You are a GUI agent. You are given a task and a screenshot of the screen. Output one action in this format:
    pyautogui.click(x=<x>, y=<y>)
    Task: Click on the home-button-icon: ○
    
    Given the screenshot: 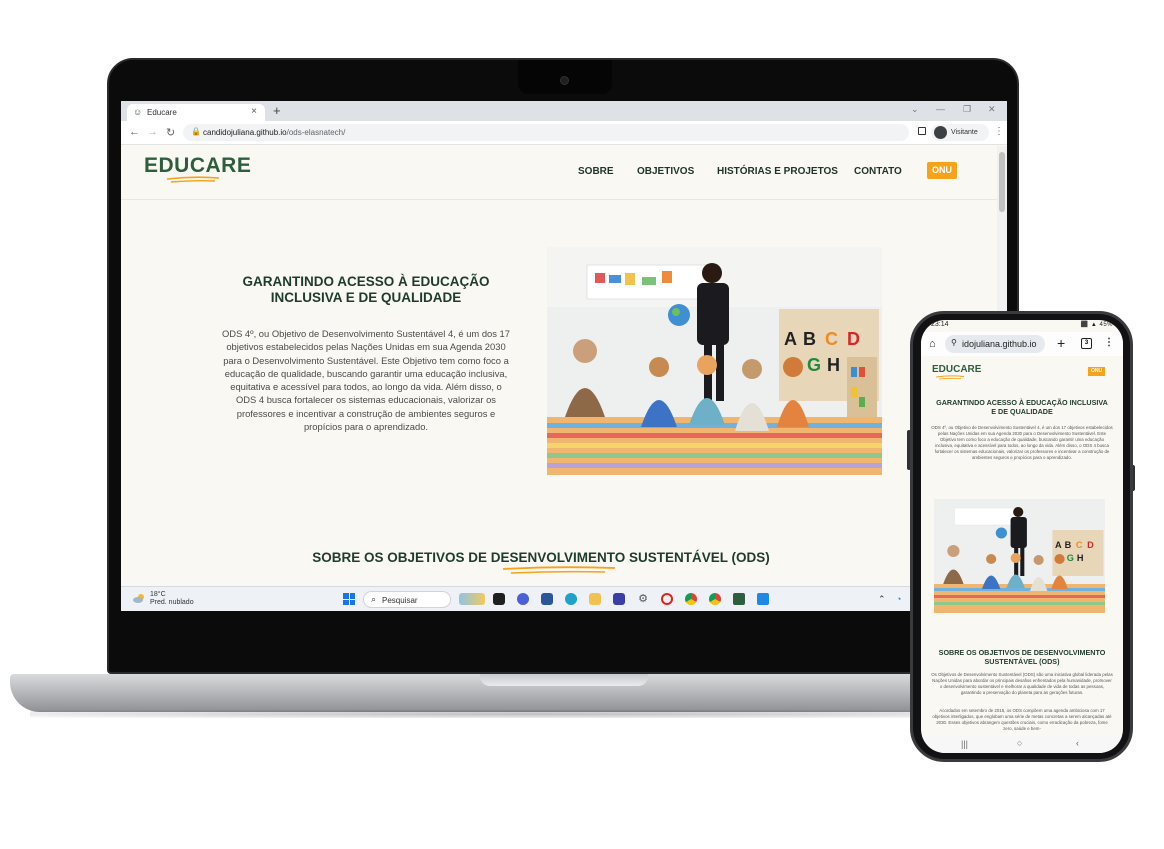 What is the action you would take?
    pyautogui.click(x=1019, y=743)
    